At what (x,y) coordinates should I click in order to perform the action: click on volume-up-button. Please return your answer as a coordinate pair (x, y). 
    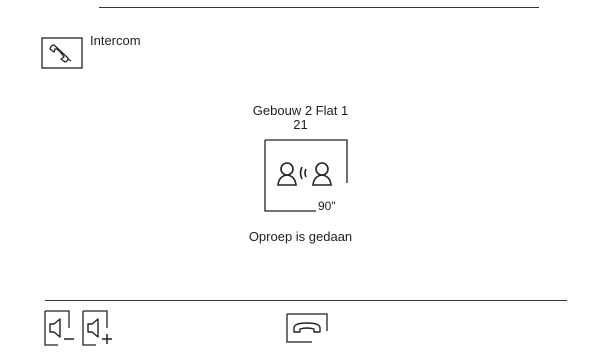
    Looking at the image, I should click on (100, 328).